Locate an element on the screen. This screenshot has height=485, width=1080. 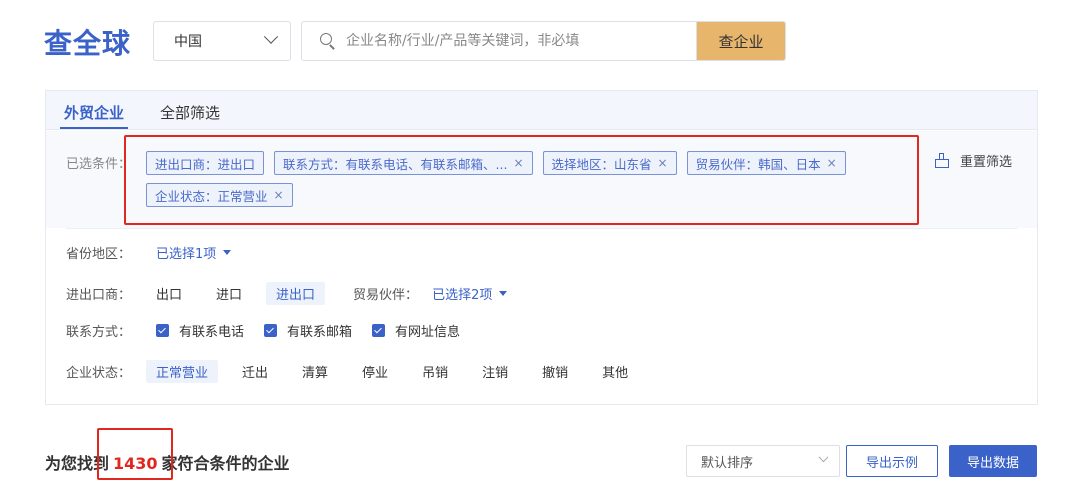
status-moved-out: 迁出 is located at coordinates (255, 371).